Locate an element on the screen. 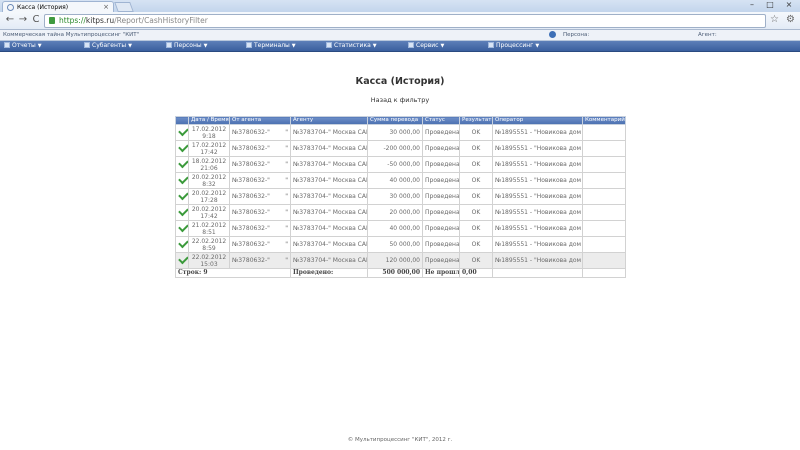 The image size is (800, 450). forward-arrow-icon: → is located at coordinates (23, 20).